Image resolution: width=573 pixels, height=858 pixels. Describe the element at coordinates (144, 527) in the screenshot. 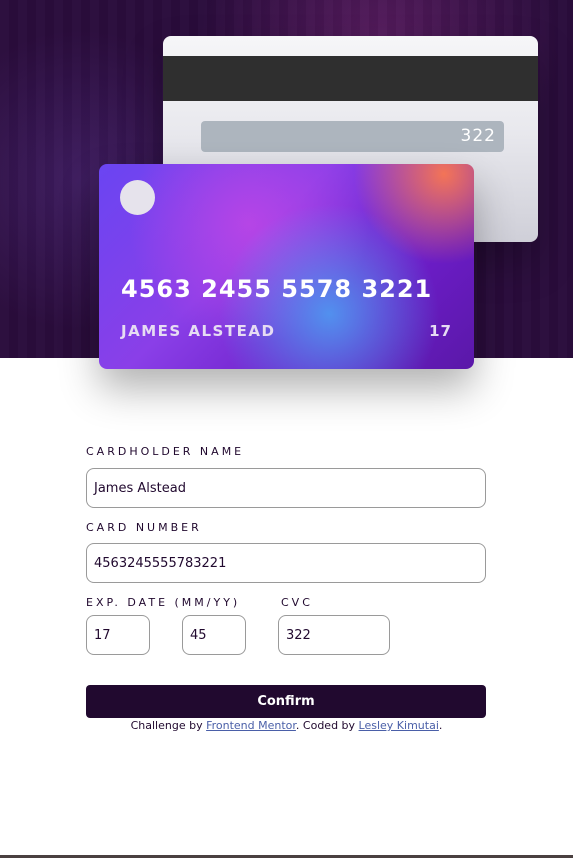

I see `card-number-label: CARD NUMBER` at that location.